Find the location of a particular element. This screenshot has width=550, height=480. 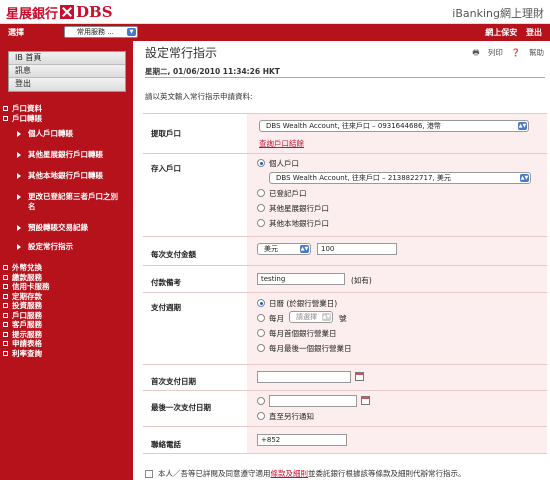

radio-registered-account is located at coordinates (261, 193).